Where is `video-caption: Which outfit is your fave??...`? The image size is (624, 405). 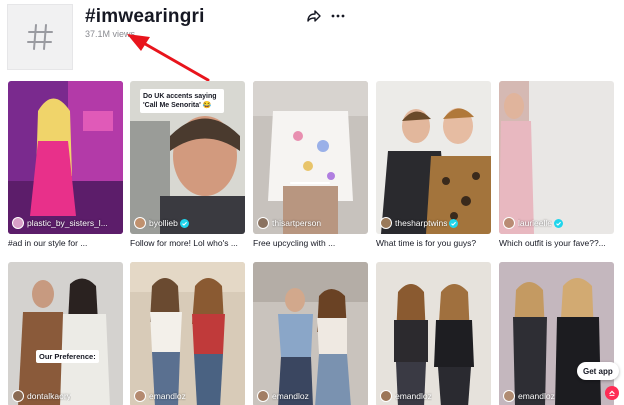 video-caption: Which outfit is your fave??... is located at coordinates (556, 243).